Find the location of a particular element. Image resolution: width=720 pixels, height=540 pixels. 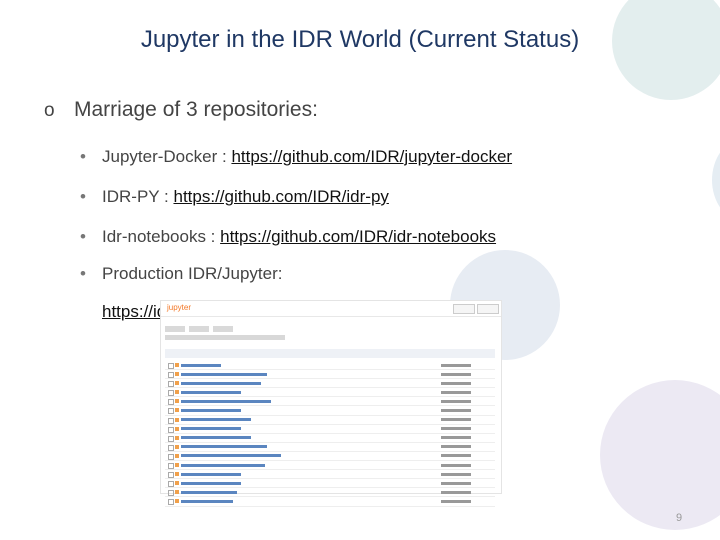

screenshot-header: jupyter is located at coordinates (331, 309).